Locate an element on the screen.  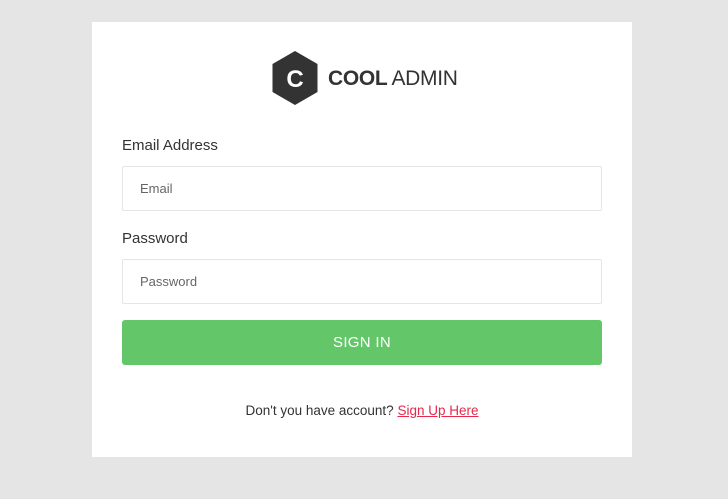
signup-prompt: Don't you have account? Sign Up Here is located at coordinates (362, 410).